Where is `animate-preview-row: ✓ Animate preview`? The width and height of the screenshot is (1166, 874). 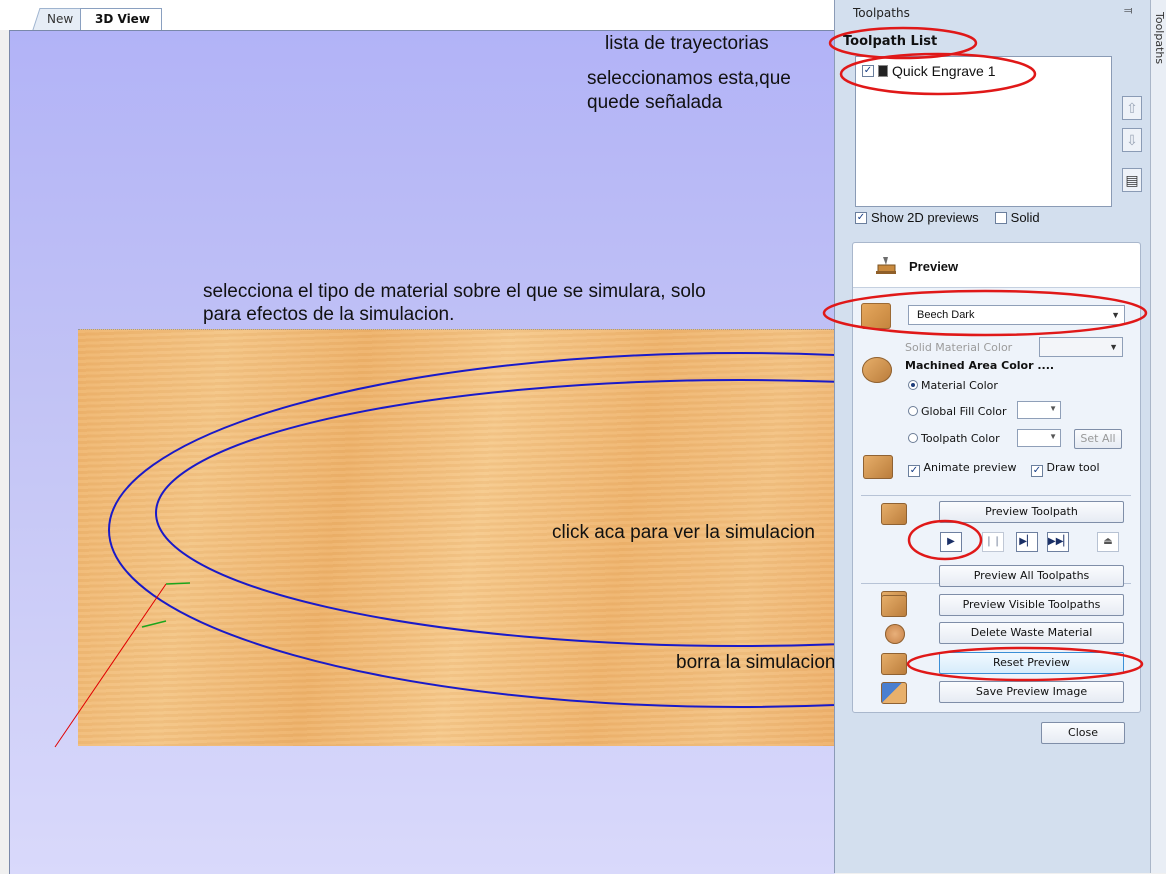 animate-preview-row: ✓ Animate preview is located at coordinates (962, 469).